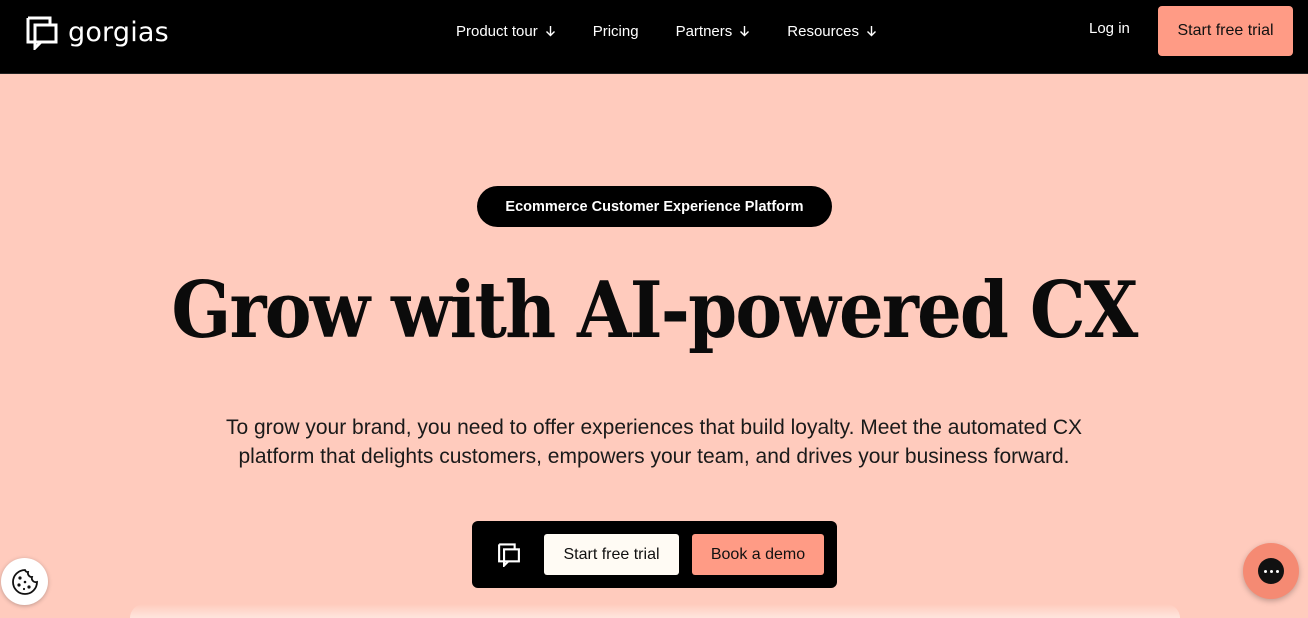 The height and width of the screenshot is (618, 1308). What do you see at coordinates (704, 31) in the screenshot?
I see `nav-item-label: Partners` at bounding box center [704, 31].